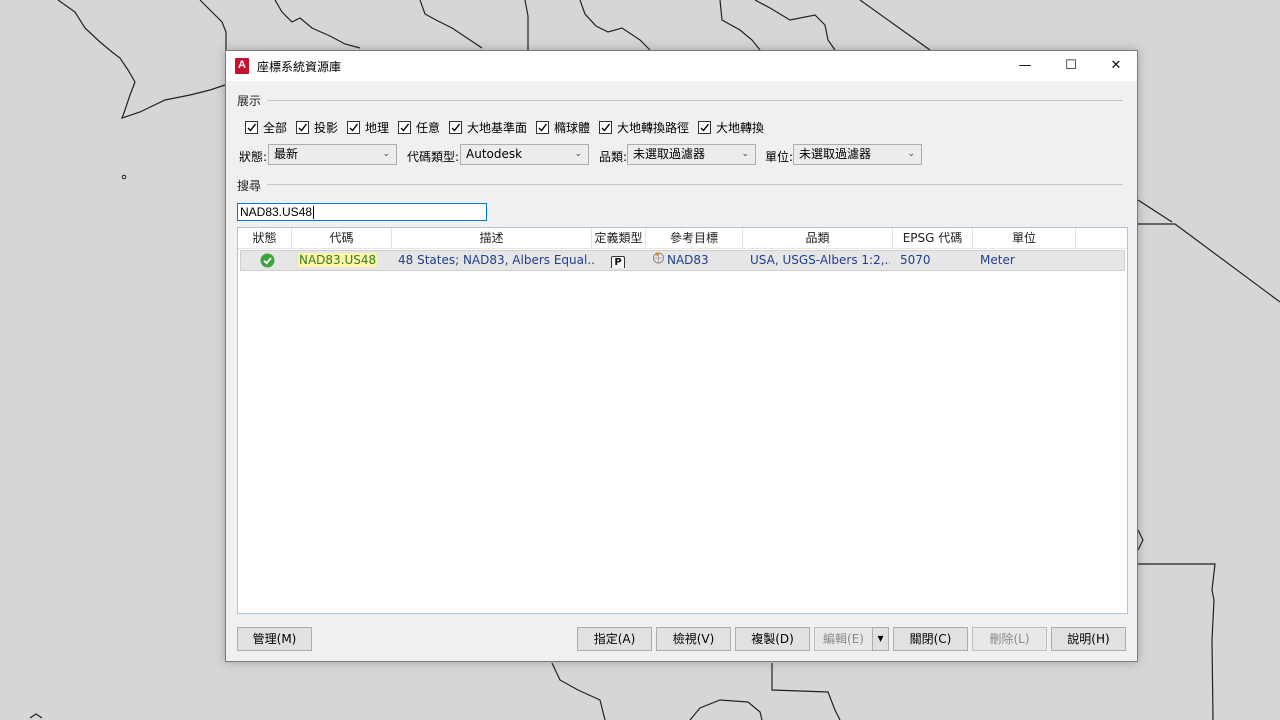  I want to click on edit-dropdown-button: ▾, so click(880, 639).